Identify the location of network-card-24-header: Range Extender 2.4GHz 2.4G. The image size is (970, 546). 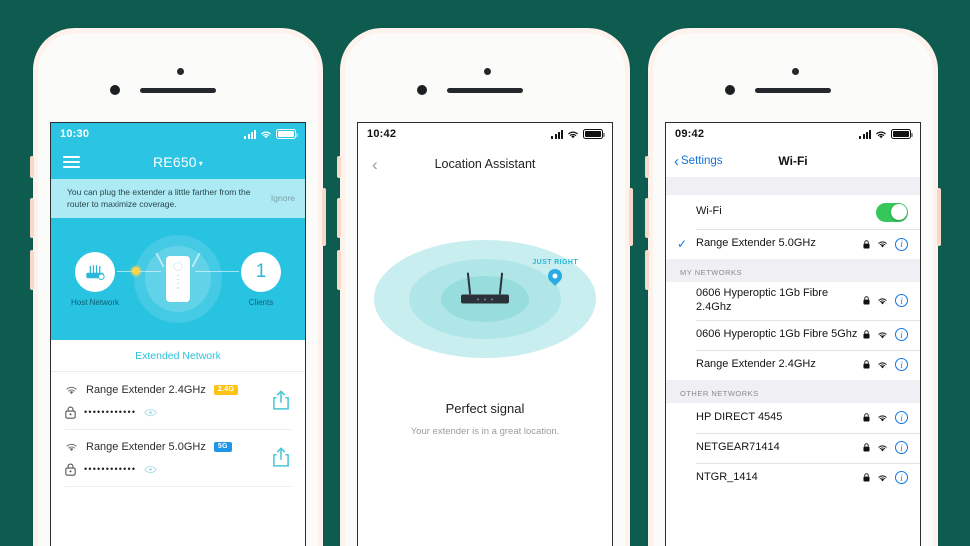
(178, 390).